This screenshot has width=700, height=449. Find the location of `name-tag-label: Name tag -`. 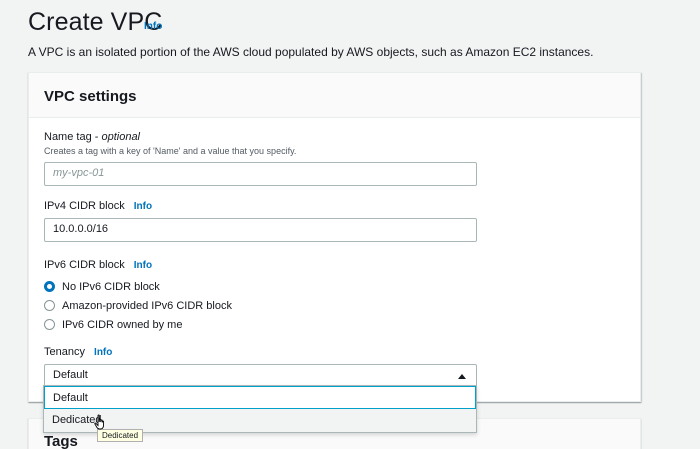

name-tag-label: Name tag - is located at coordinates (73, 137).